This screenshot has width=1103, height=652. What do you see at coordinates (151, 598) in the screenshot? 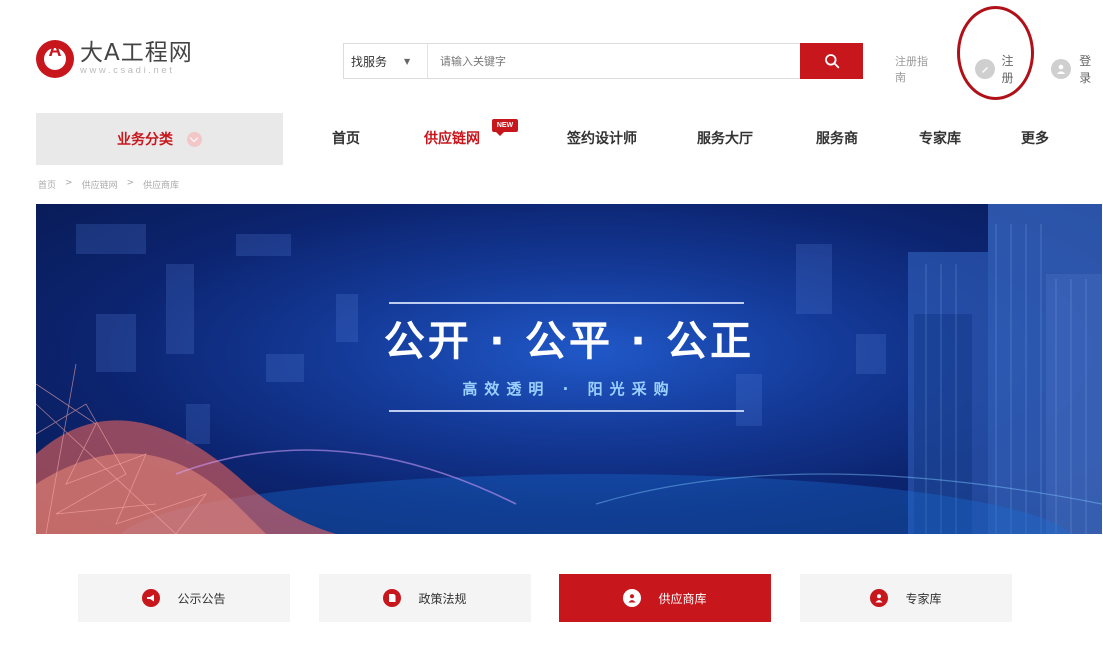
I see `megaphone-icon` at bounding box center [151, 598].